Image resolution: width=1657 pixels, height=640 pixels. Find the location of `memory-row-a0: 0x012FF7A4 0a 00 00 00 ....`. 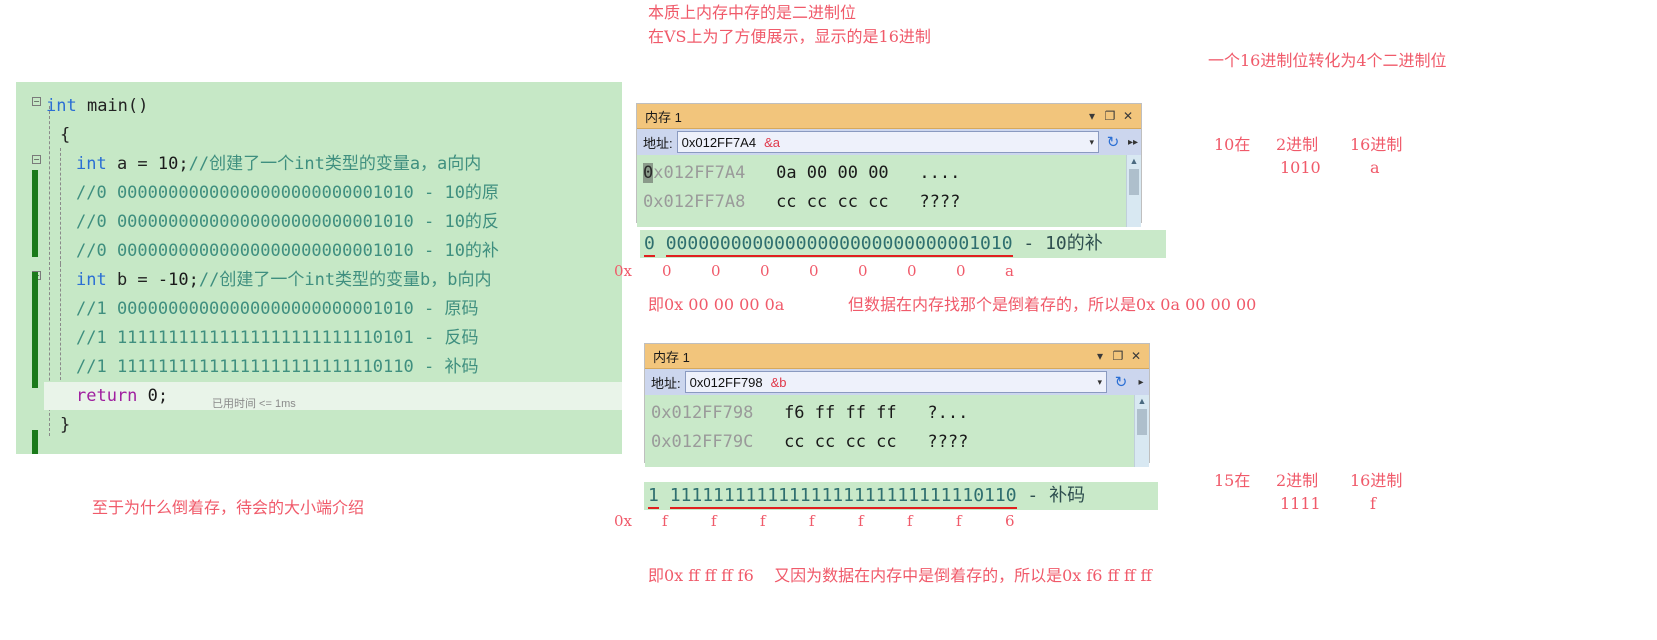

memory-row-a0: 0x012FF7A4 0a 00 00 00 .... is located at coordinates (889, 173).